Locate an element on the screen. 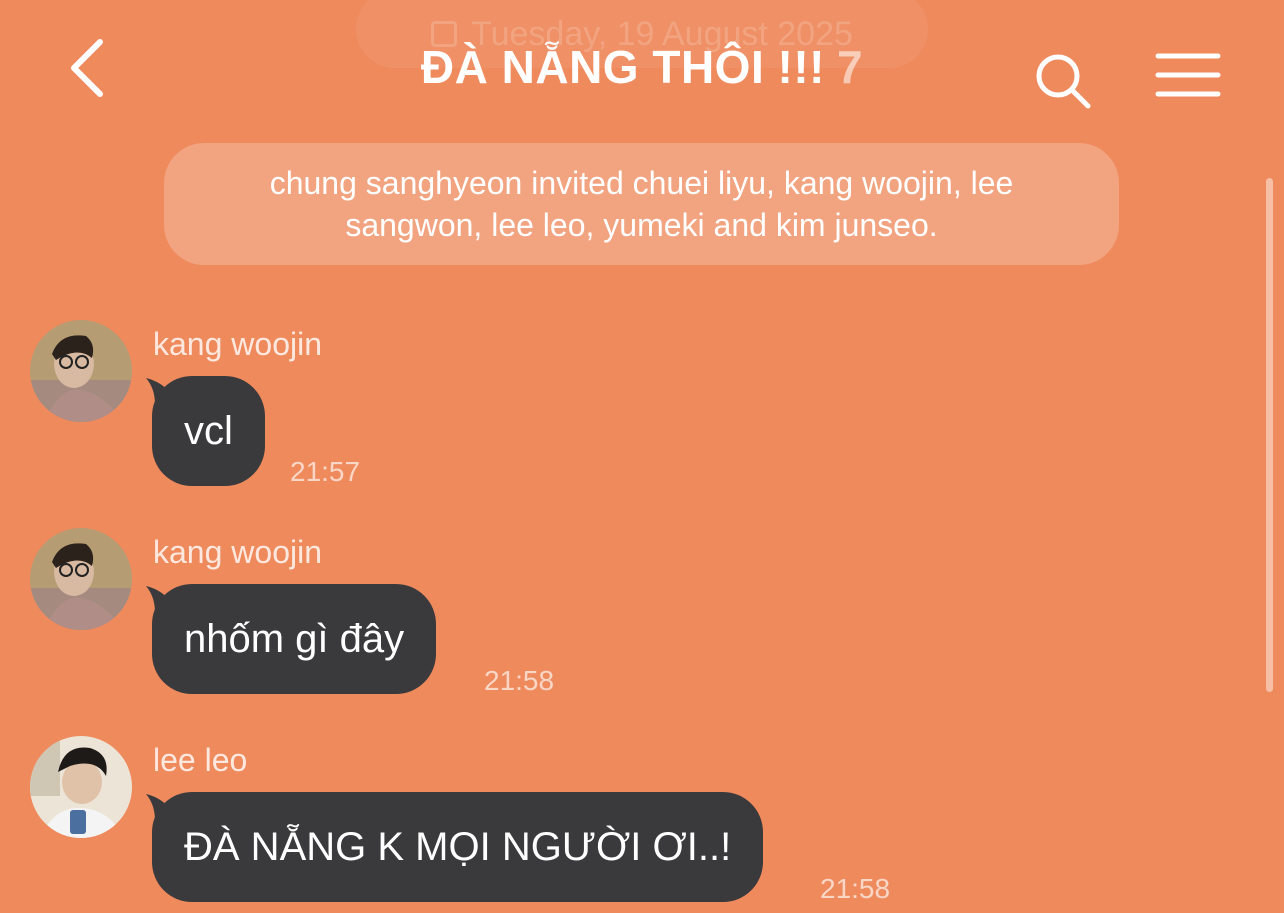 The image size is (1284, 913). search-icon is located at coordinates (1063, 81).